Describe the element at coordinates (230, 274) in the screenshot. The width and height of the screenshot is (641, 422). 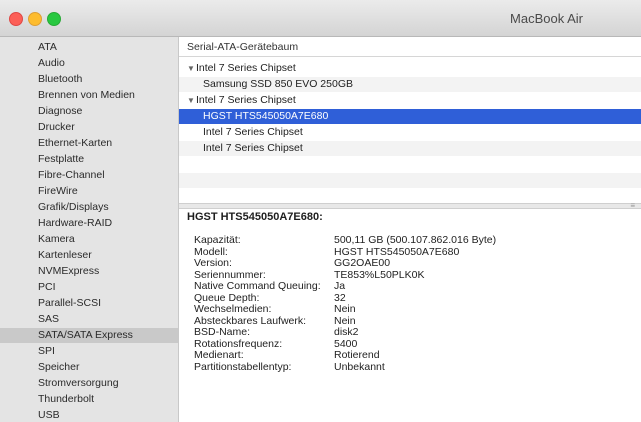
I see `property-label: Seriennummer:` at that location.